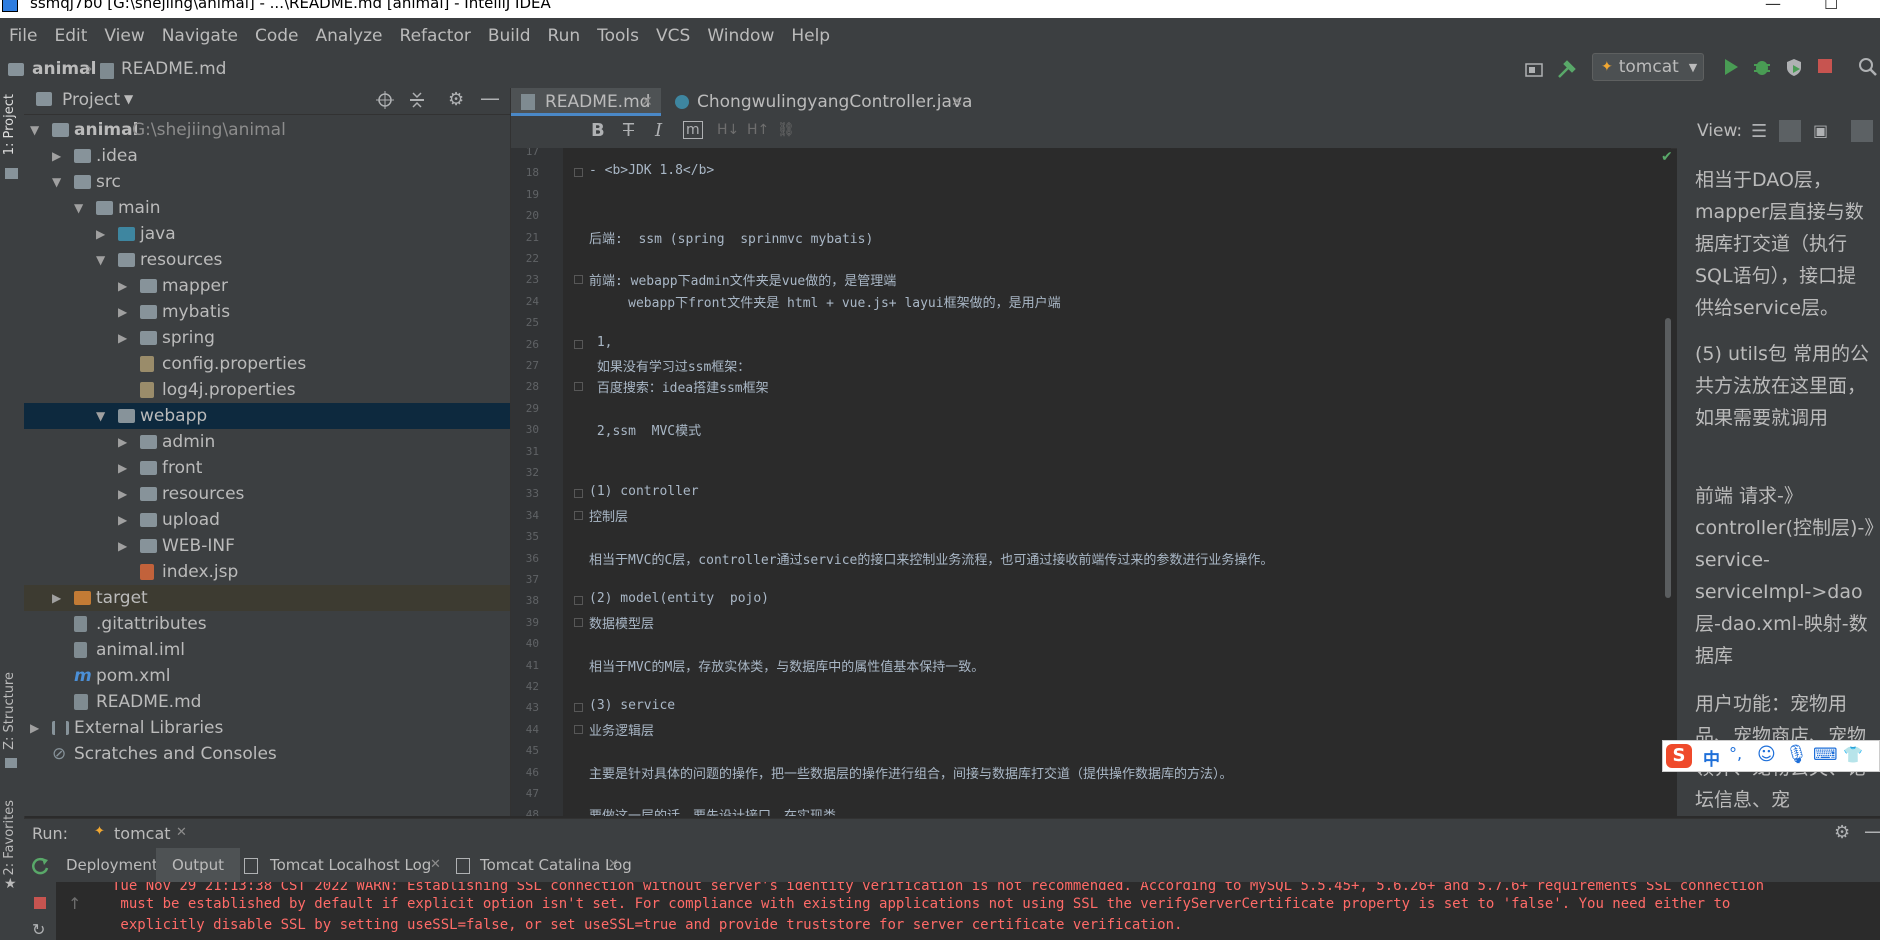  Describe the element at coordinates (1796, 754) in the screenshot. I see `microphone-icon: 🎙` at that location.